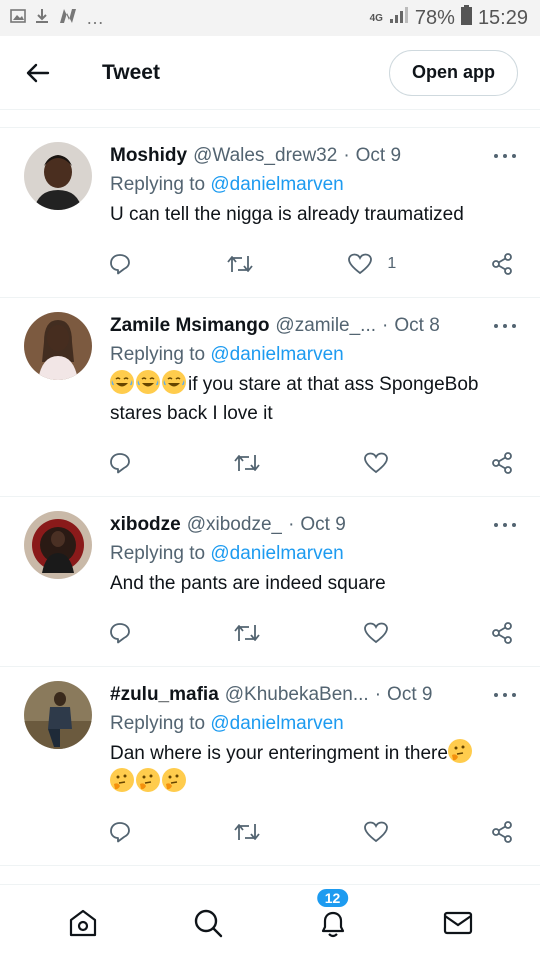 Image resolution: width=540 pixels, height=960 pixels. What do you see at coordinates (279, 753) in the screenshot?
I see `tweet-text-body: Dan where is your enteringment in there` at bounding box center [279, 753].